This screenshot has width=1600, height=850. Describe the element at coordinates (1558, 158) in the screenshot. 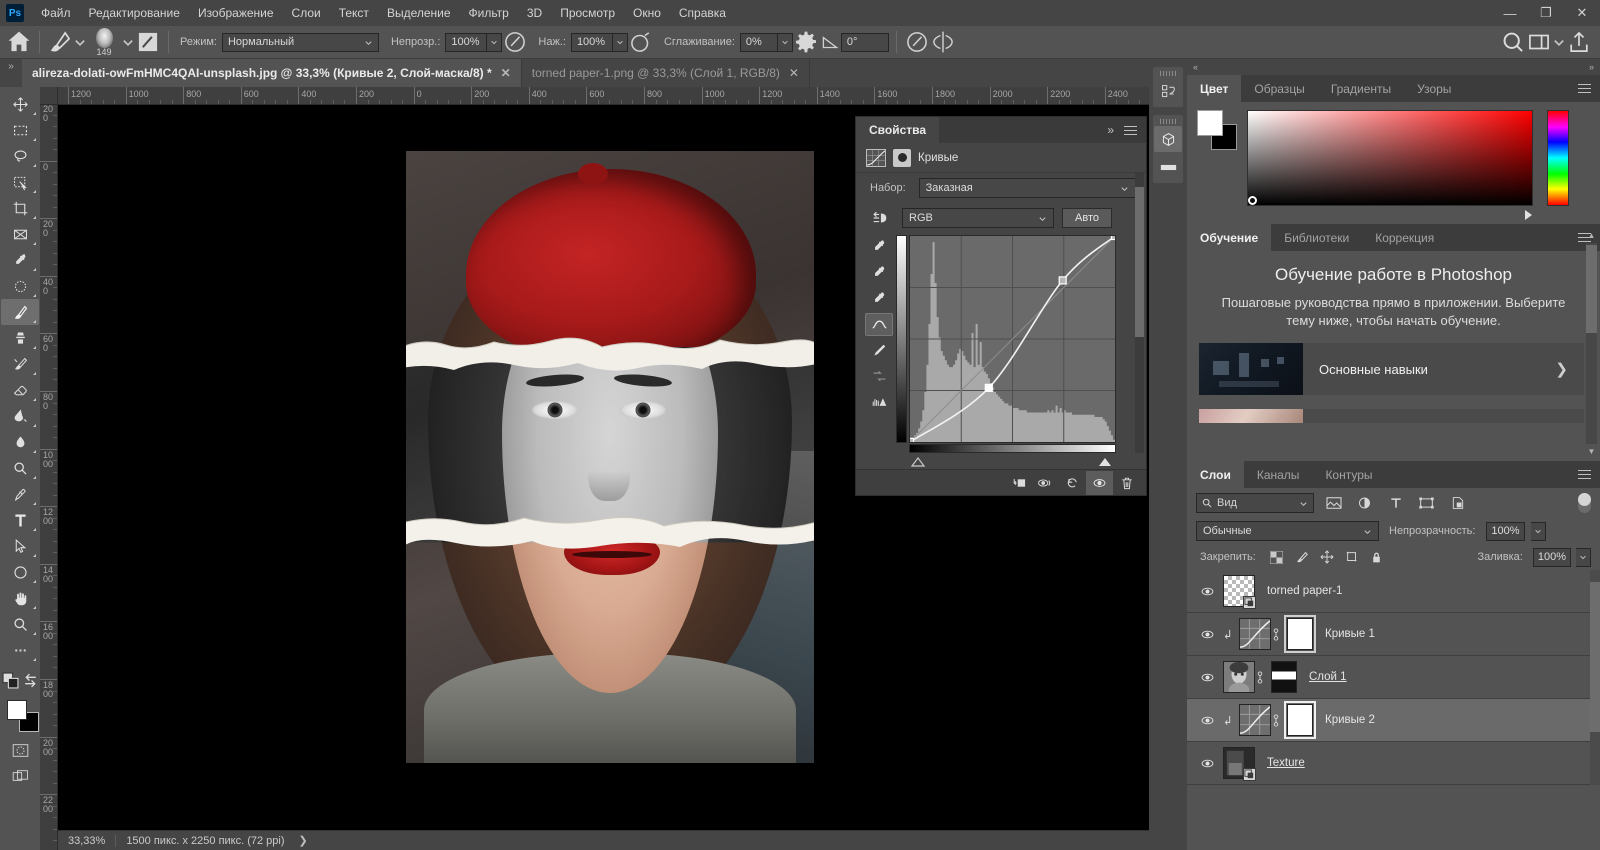

I see `hue-slider` at that location.